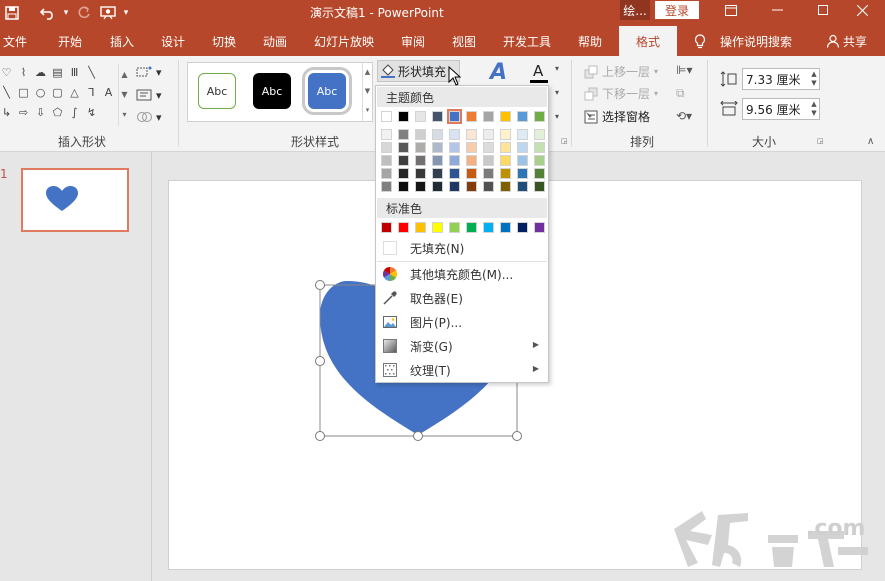  Describe the element at coordinates (74, 72) in the screenshot. I see `vertical-textbox-icon: Ⅲ` at that location.